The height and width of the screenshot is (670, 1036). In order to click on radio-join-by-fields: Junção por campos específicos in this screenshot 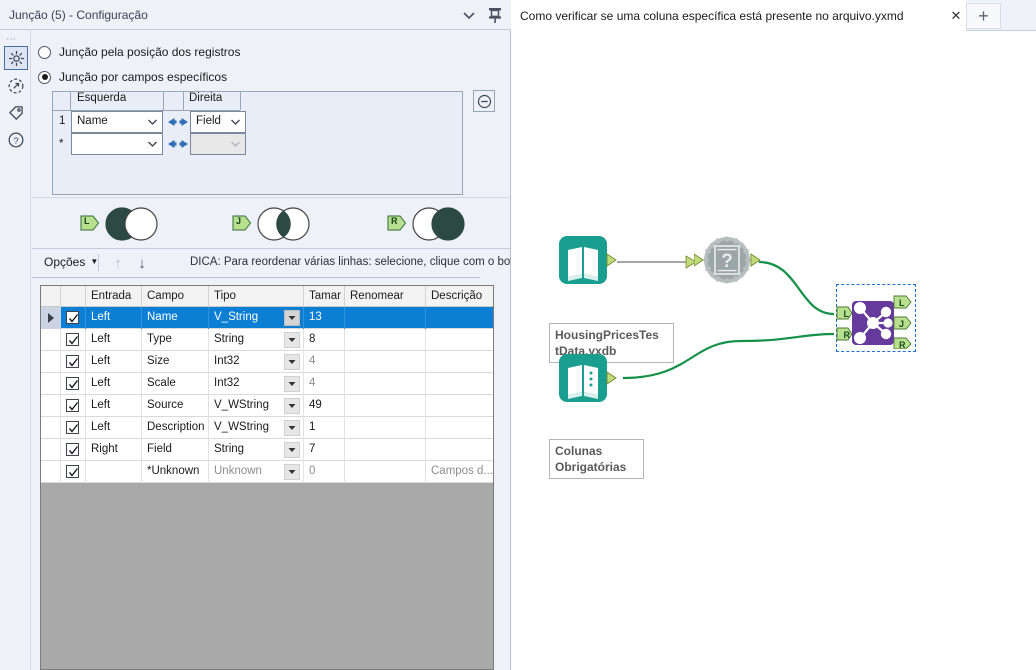, I will do `click(132, 77)`.